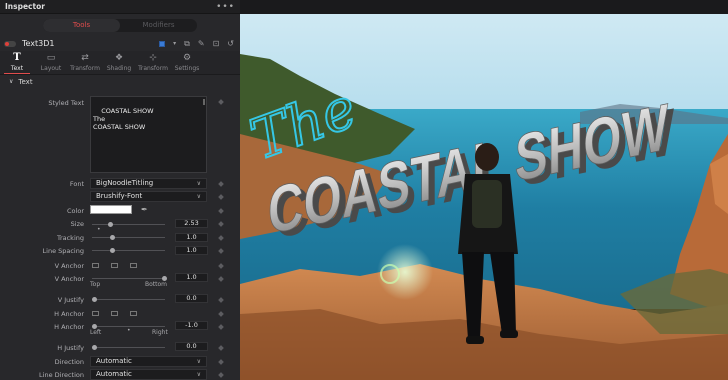 This screenshot has width=728, height=380. What do you see at coordinates (70, 348) in the screenshot?
I see `h-justify-label: H Justify` at bounding box center [70, 348].